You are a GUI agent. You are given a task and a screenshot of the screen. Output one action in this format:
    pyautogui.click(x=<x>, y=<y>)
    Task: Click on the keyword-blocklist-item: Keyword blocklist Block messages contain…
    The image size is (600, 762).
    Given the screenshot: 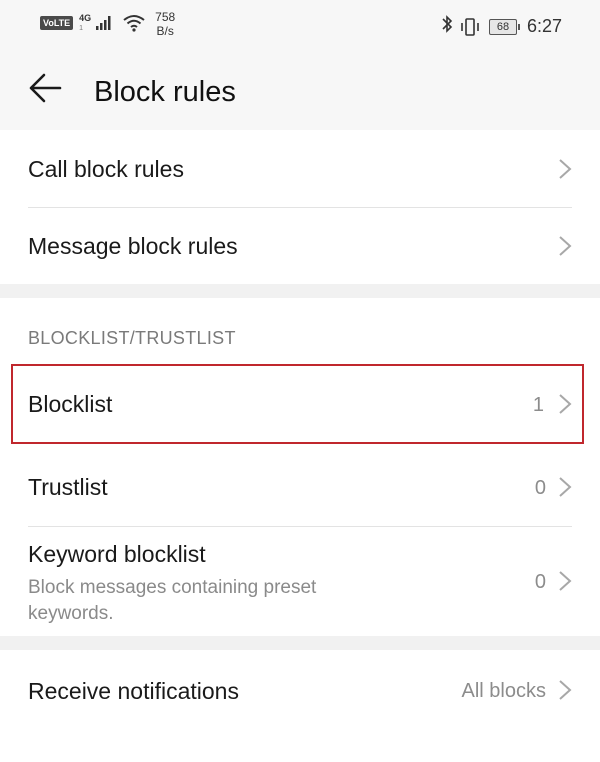 What is the action you would take?
    pyautogui.click(x=300, y=581)
    